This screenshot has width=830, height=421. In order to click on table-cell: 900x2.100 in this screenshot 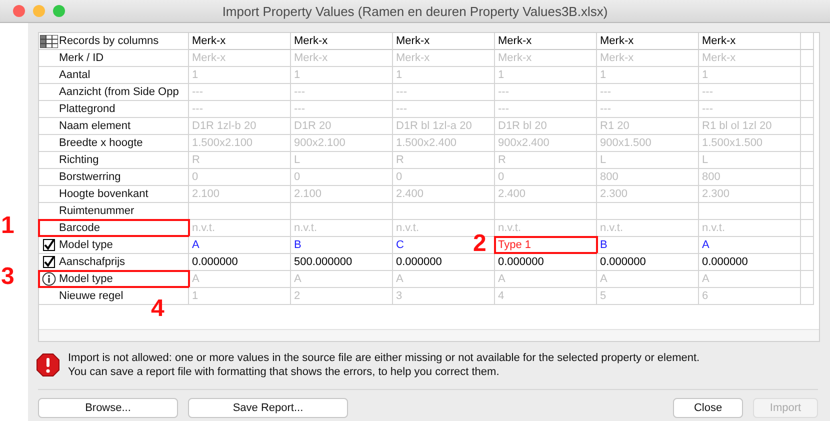, I will do `click(320, 143)`.